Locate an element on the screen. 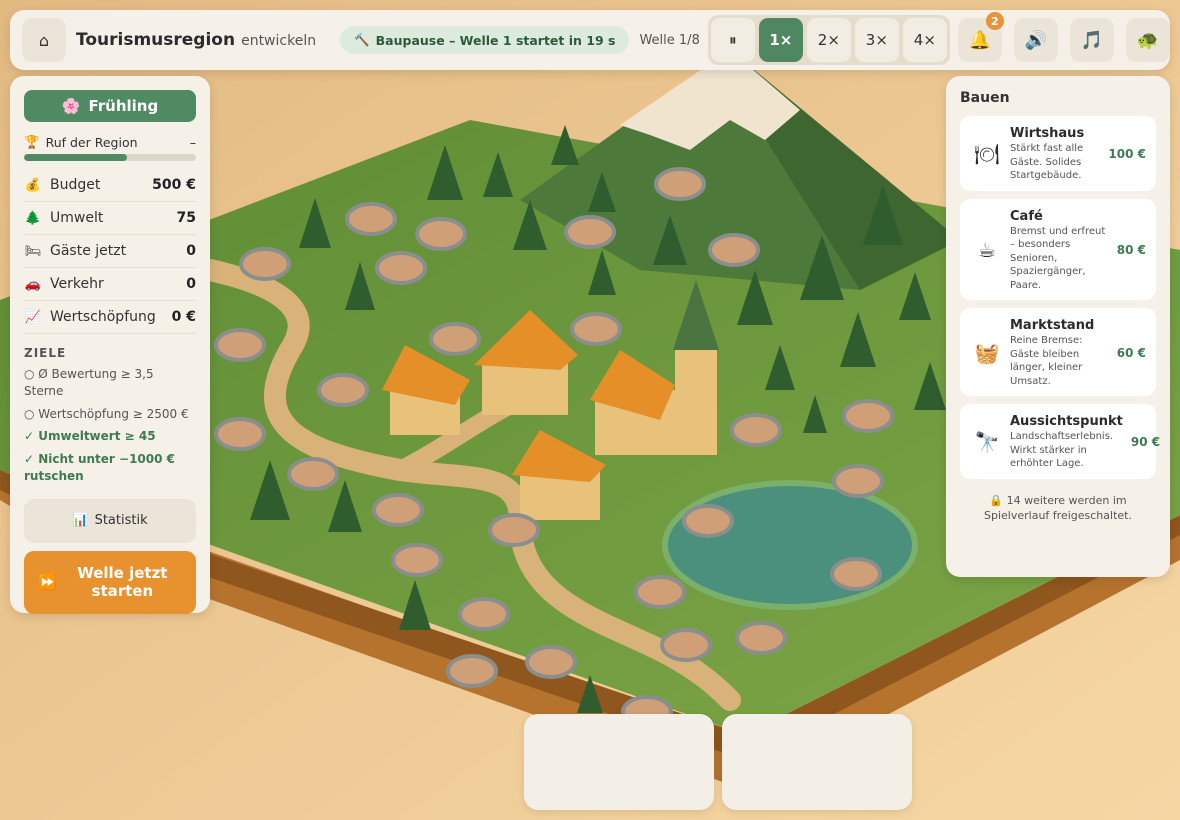 The height and width of the screenshot is (820, 1180). speed-control: ⏸ 1× 2× 3× 4× is located at coordinates (828, 40).